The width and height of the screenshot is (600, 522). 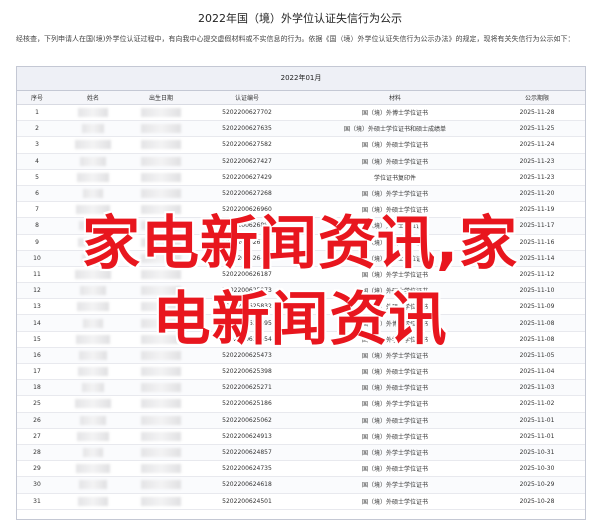 I want to click on cell-cert-number: 5202200625186, so click(x=247, y=404).